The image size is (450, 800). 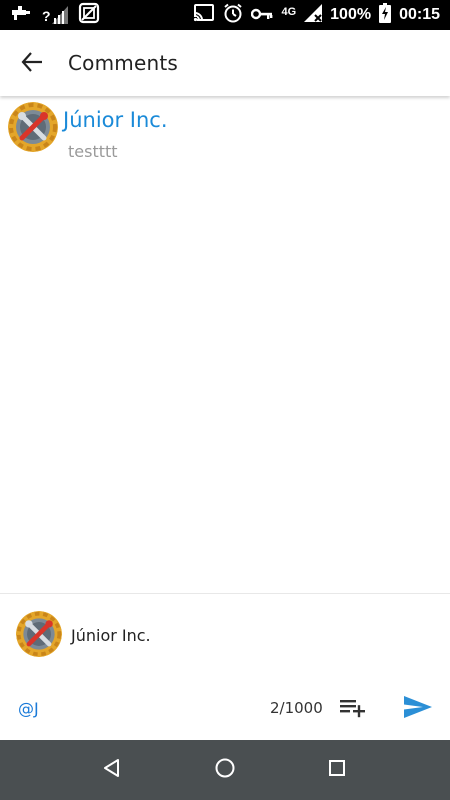 I want to click on battery-percent: 100%, so click(x=351, y=14).